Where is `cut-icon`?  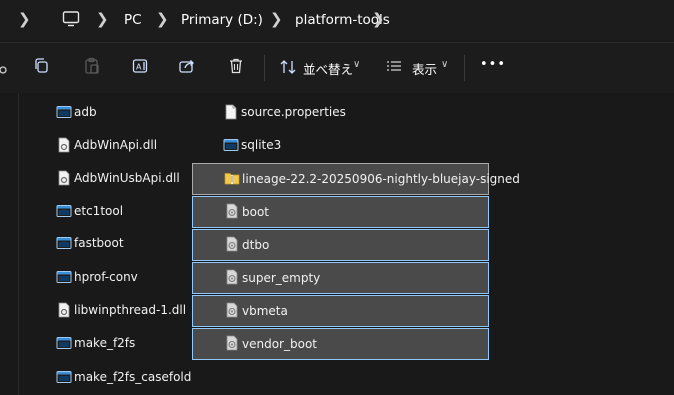
cut-icon is located at coordinates (6, 68).